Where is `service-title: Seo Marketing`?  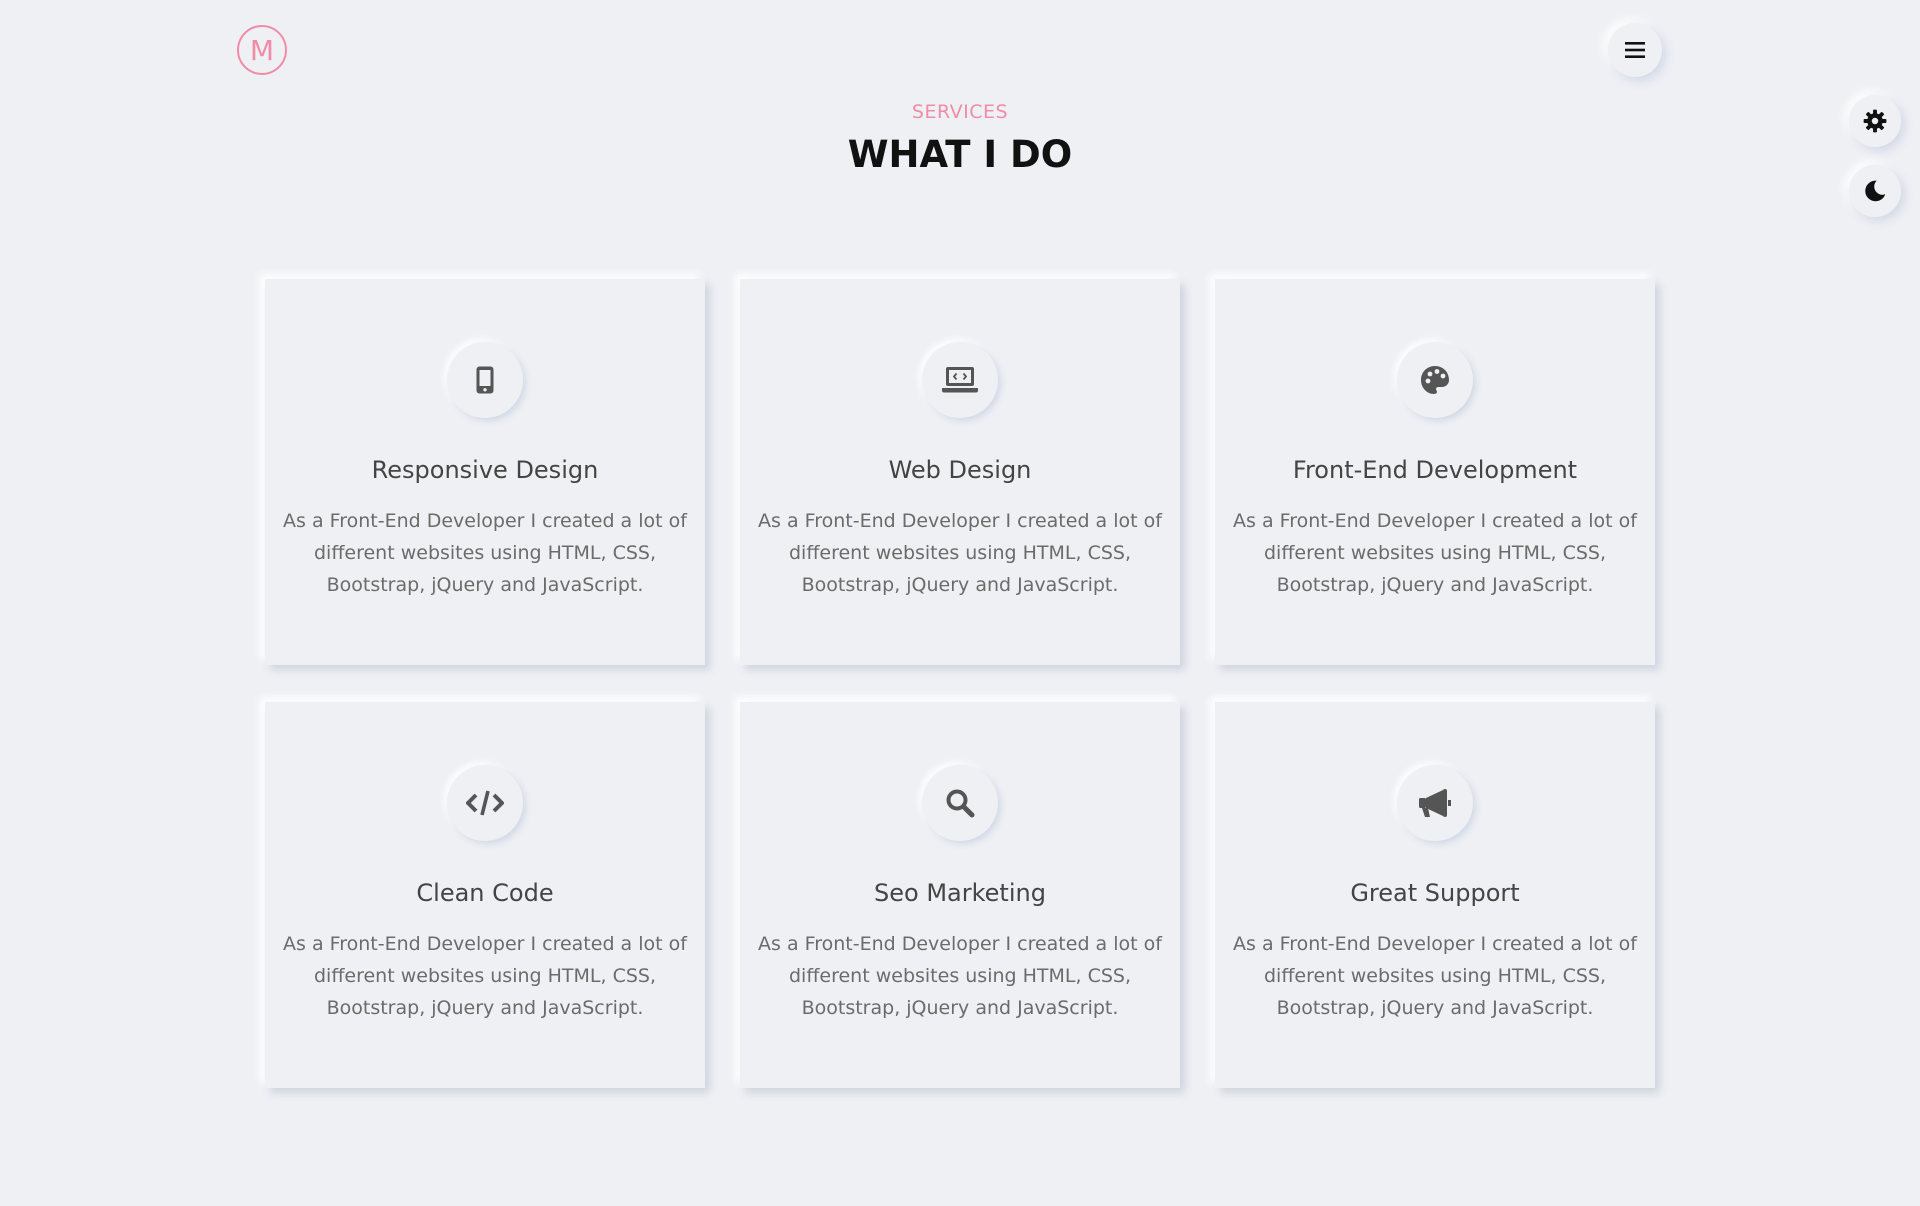
service-title: Seo Marketing is located at coordinates (960, 893).